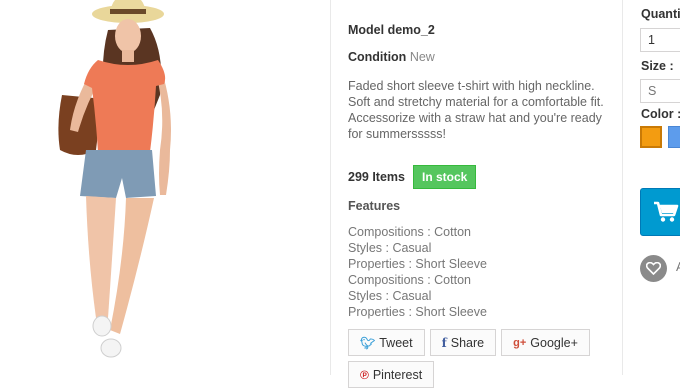 This screenshot has width=680, height=388. What do you see at coordinates (660, 14) in the screenshot?
I see `quantity-label: Quantit` at bounding box center [660, 14].